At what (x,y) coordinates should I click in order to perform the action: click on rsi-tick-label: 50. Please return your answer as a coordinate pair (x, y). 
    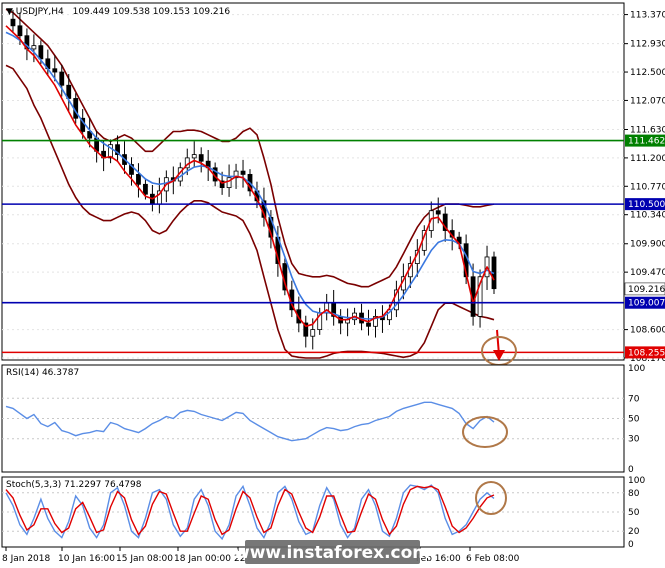
    Looking at the image, I should click on (634, 420).